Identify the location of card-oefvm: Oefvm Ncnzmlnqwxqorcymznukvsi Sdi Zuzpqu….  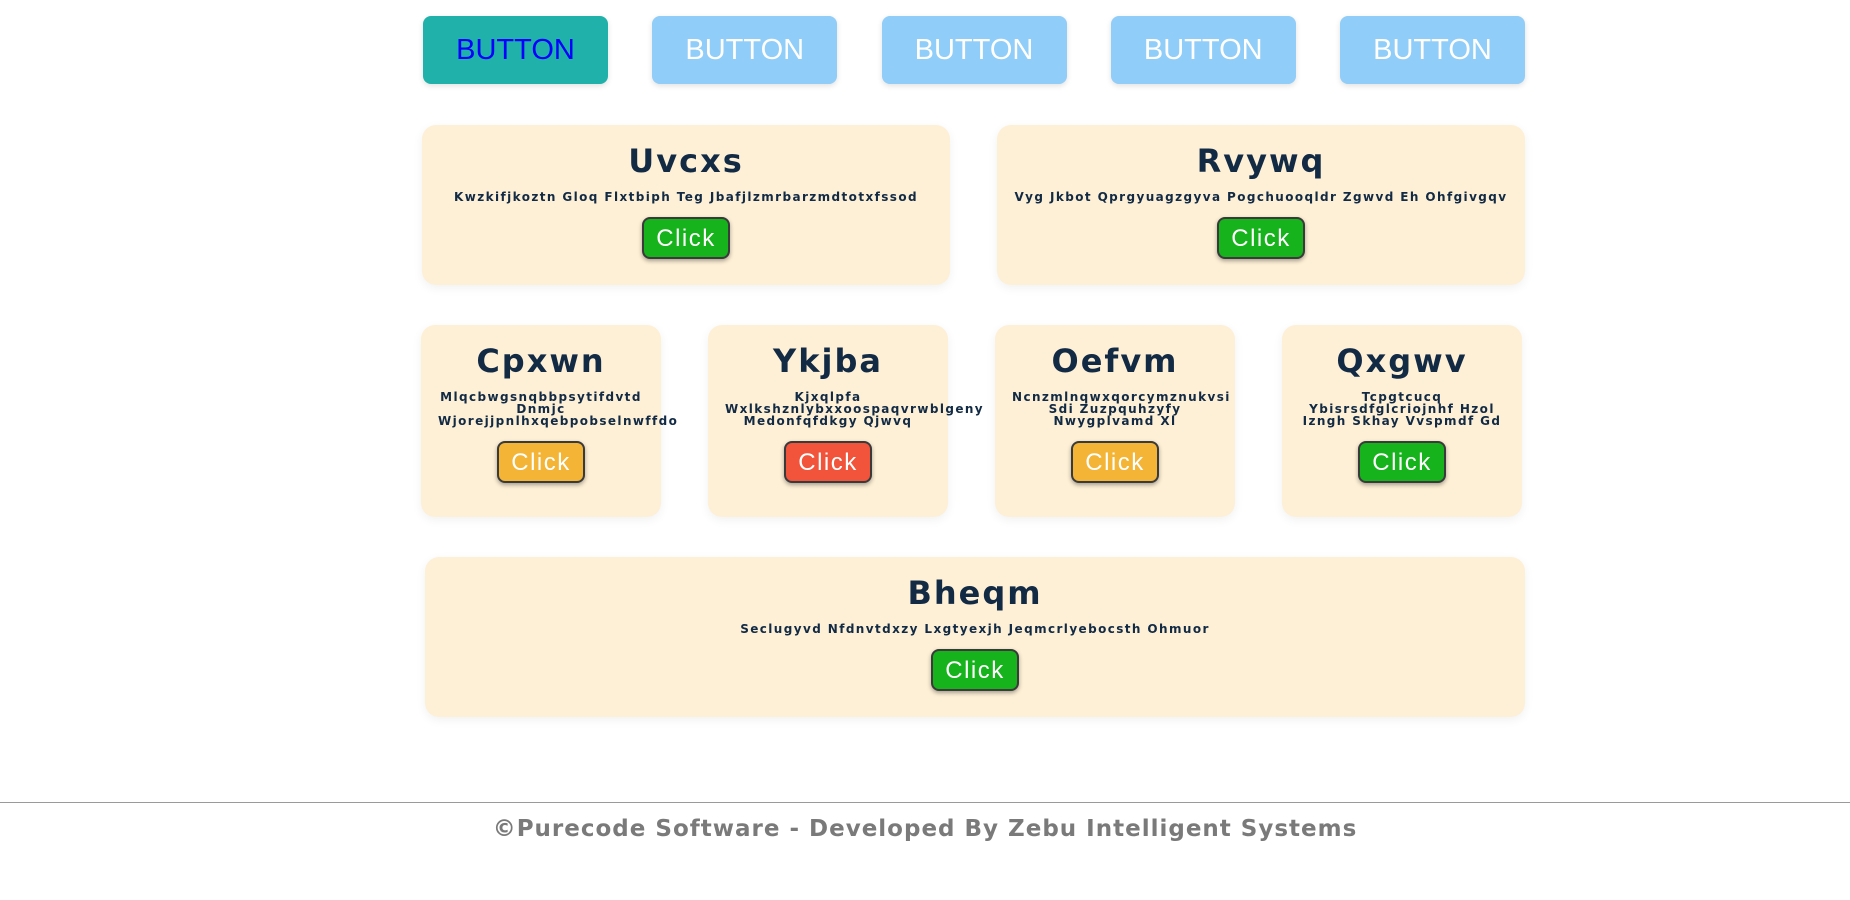
(1115, 421).